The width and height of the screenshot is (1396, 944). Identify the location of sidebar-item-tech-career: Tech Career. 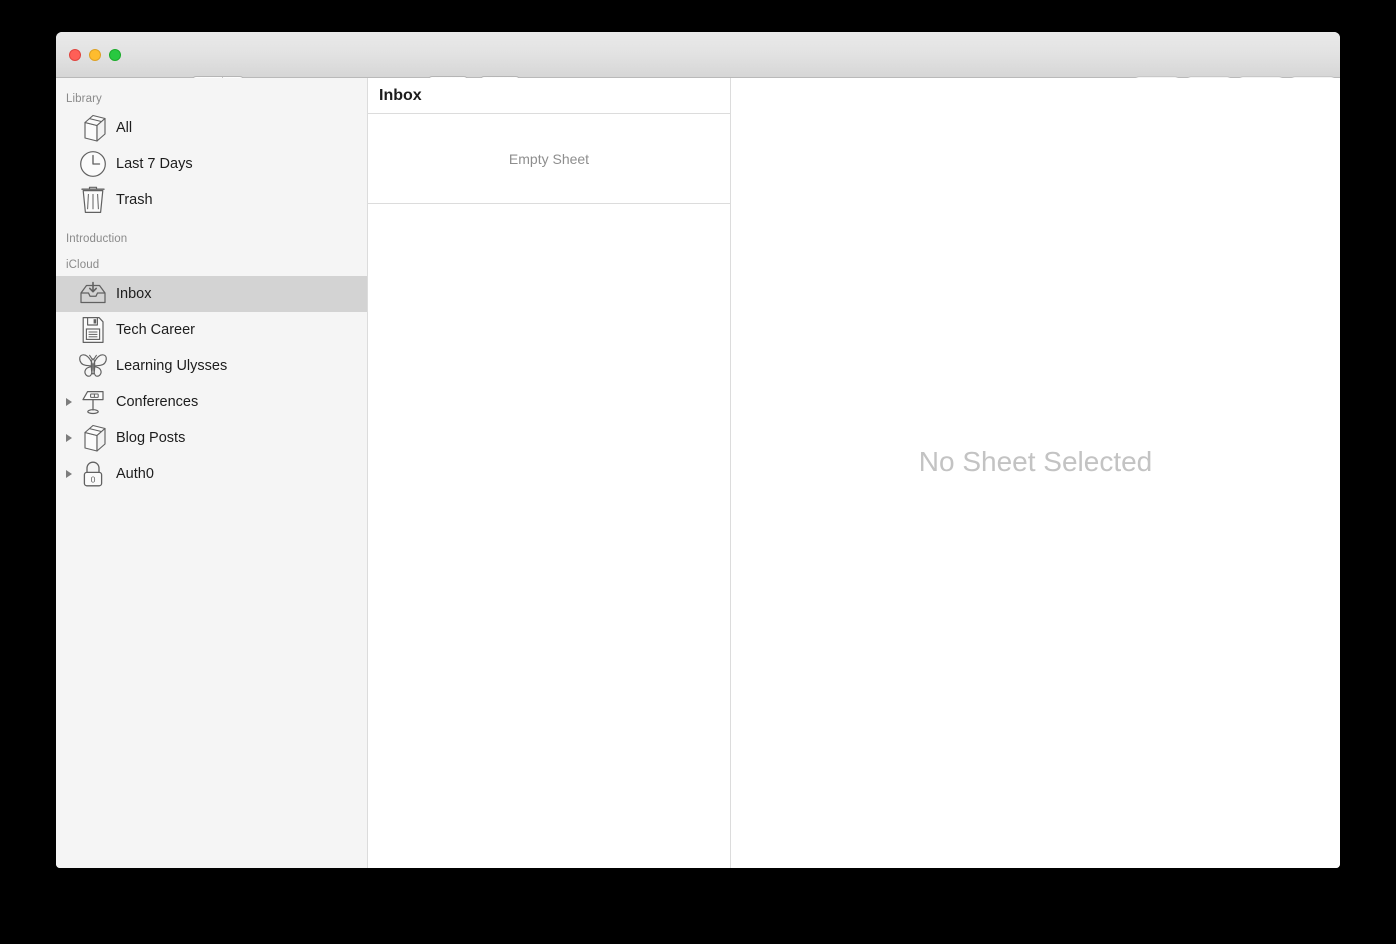
(211, 330).